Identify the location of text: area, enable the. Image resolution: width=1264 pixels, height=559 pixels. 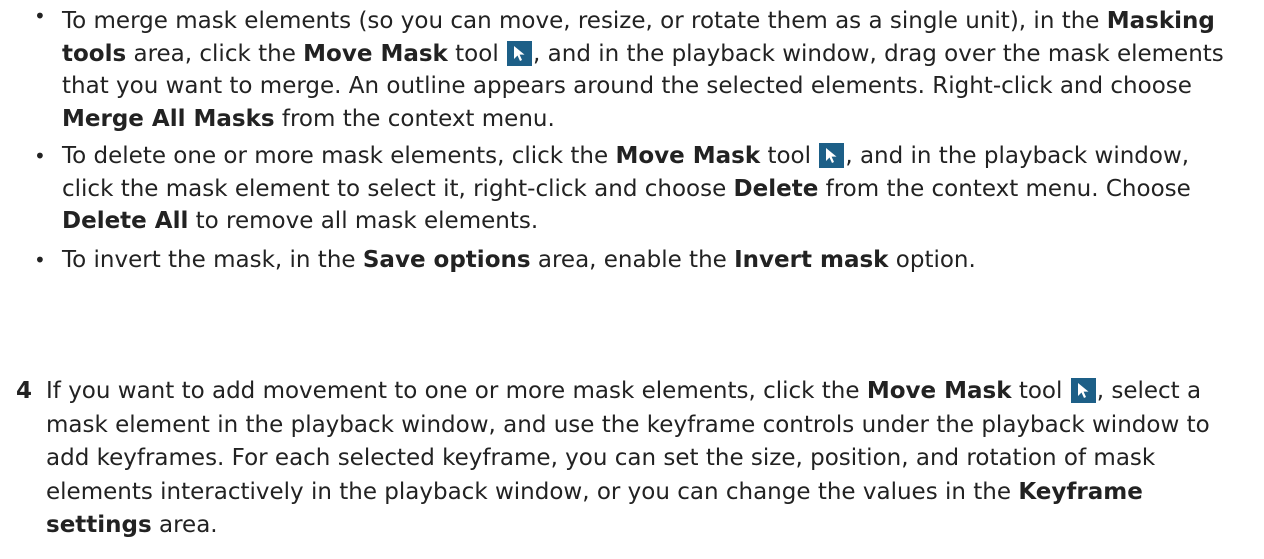
(632, 259).